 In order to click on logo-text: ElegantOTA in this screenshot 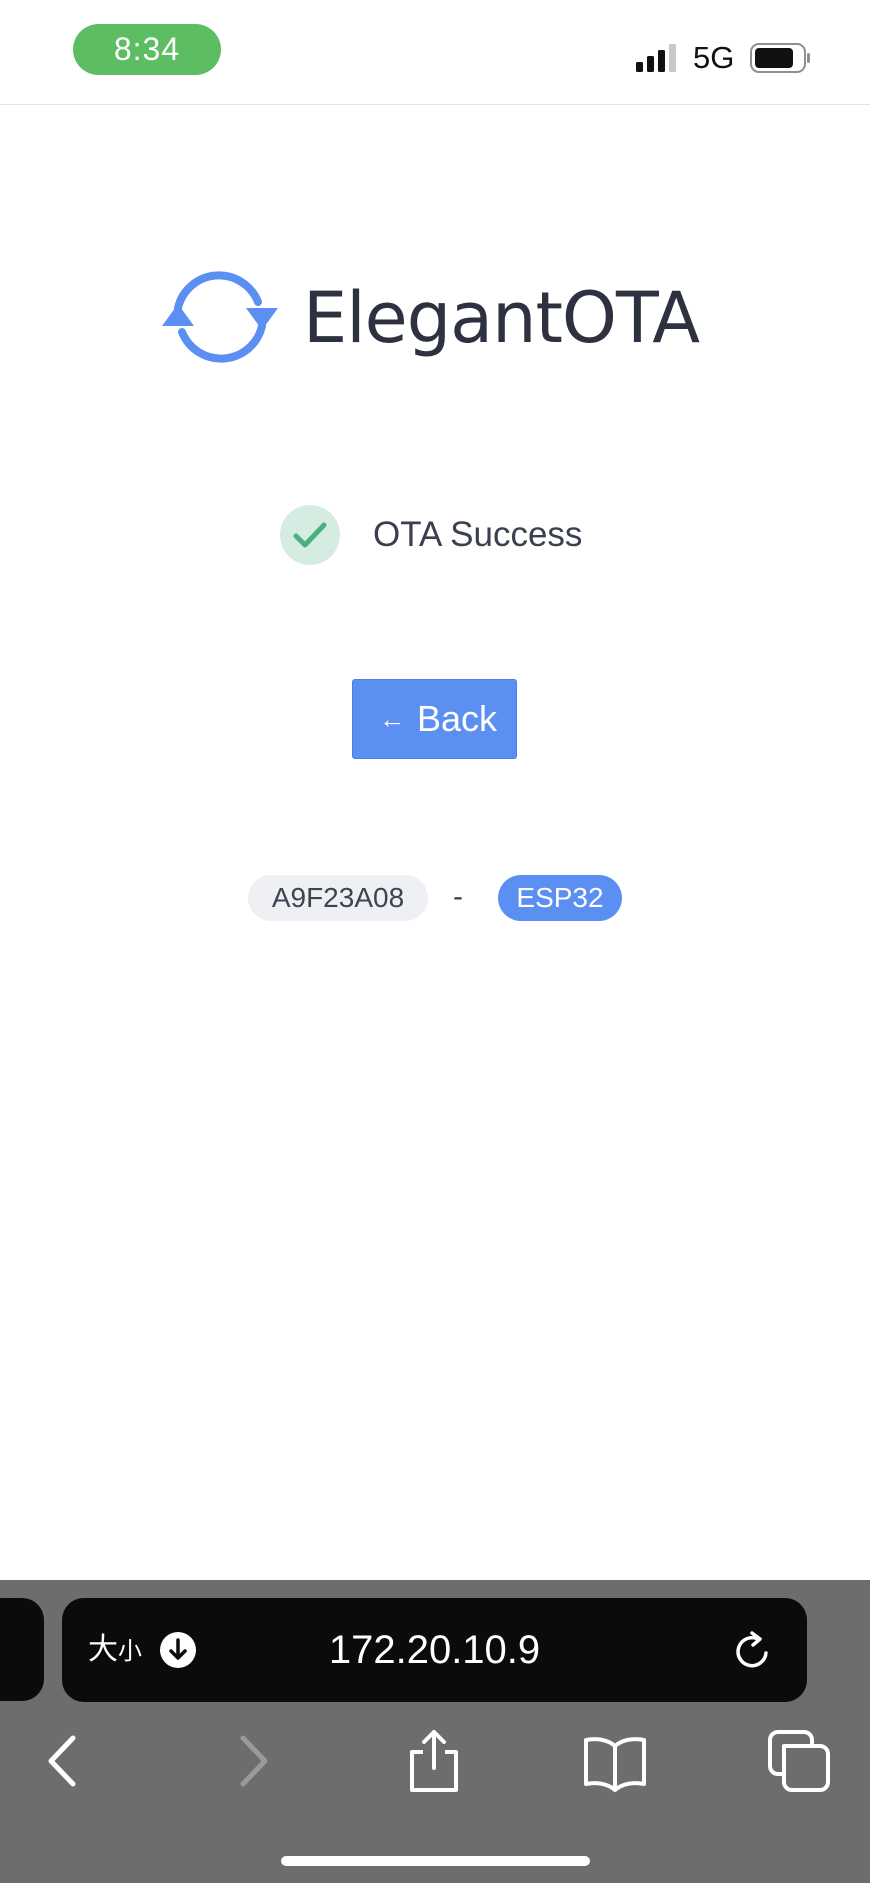, I will do `click(501, 318)`.